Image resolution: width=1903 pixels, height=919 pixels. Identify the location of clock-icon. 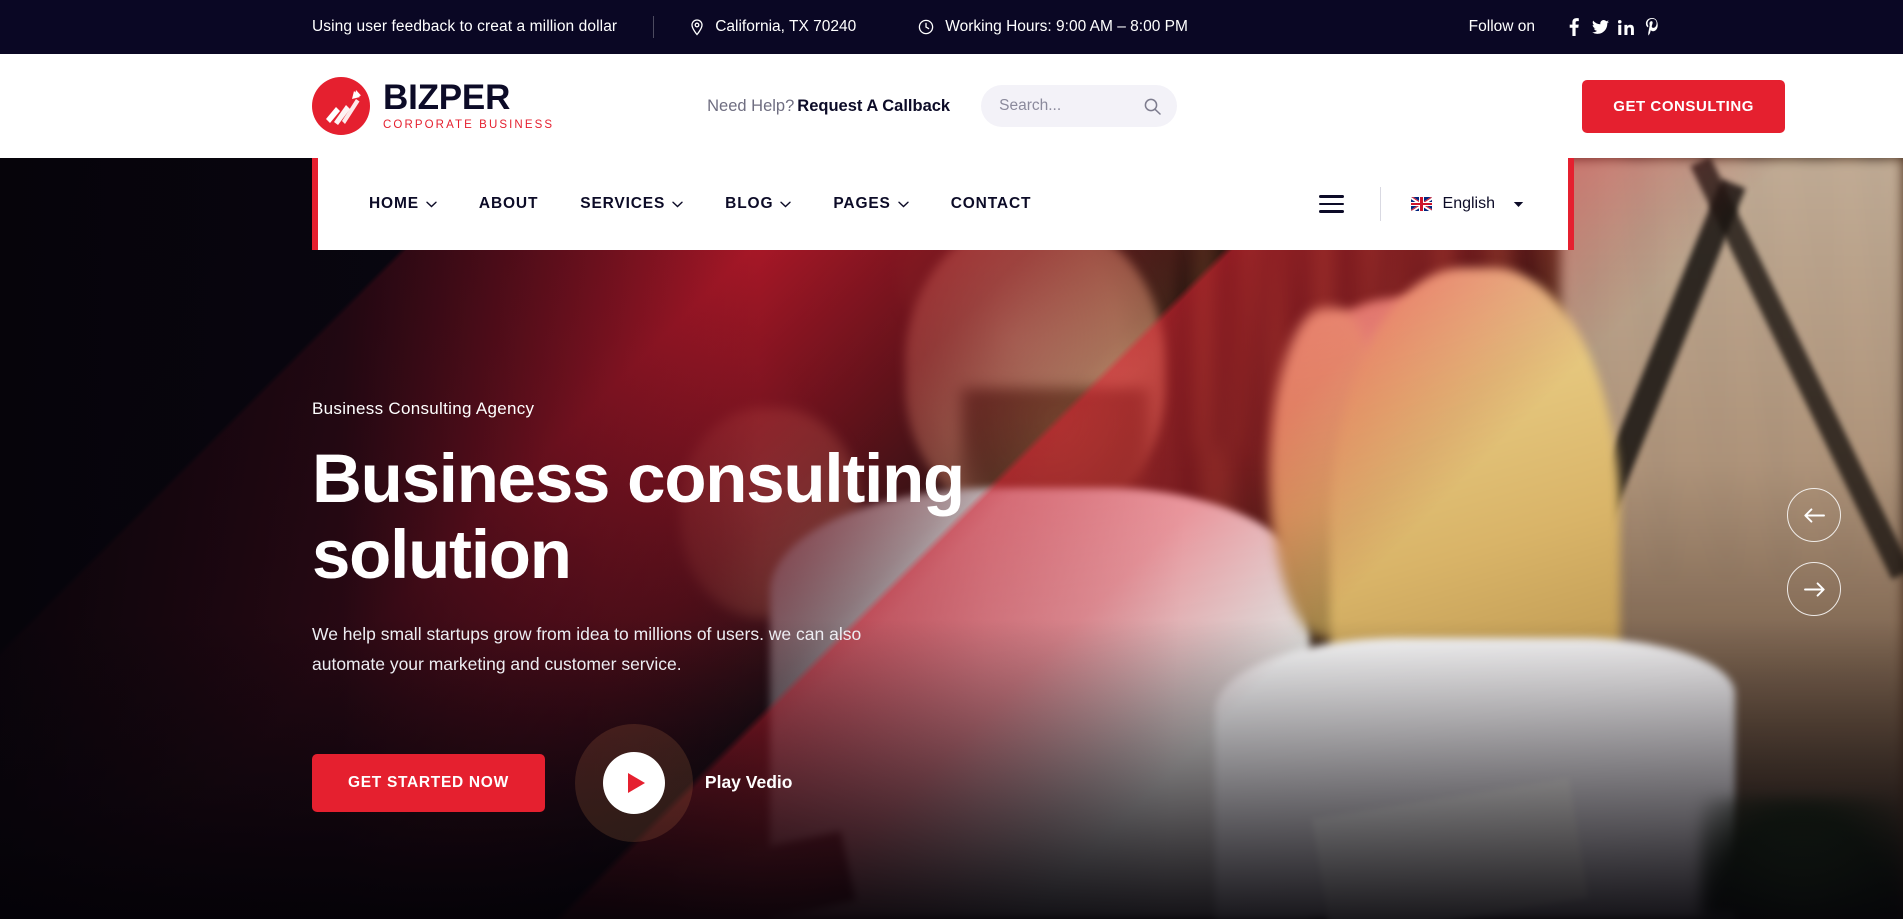
(926, 27).